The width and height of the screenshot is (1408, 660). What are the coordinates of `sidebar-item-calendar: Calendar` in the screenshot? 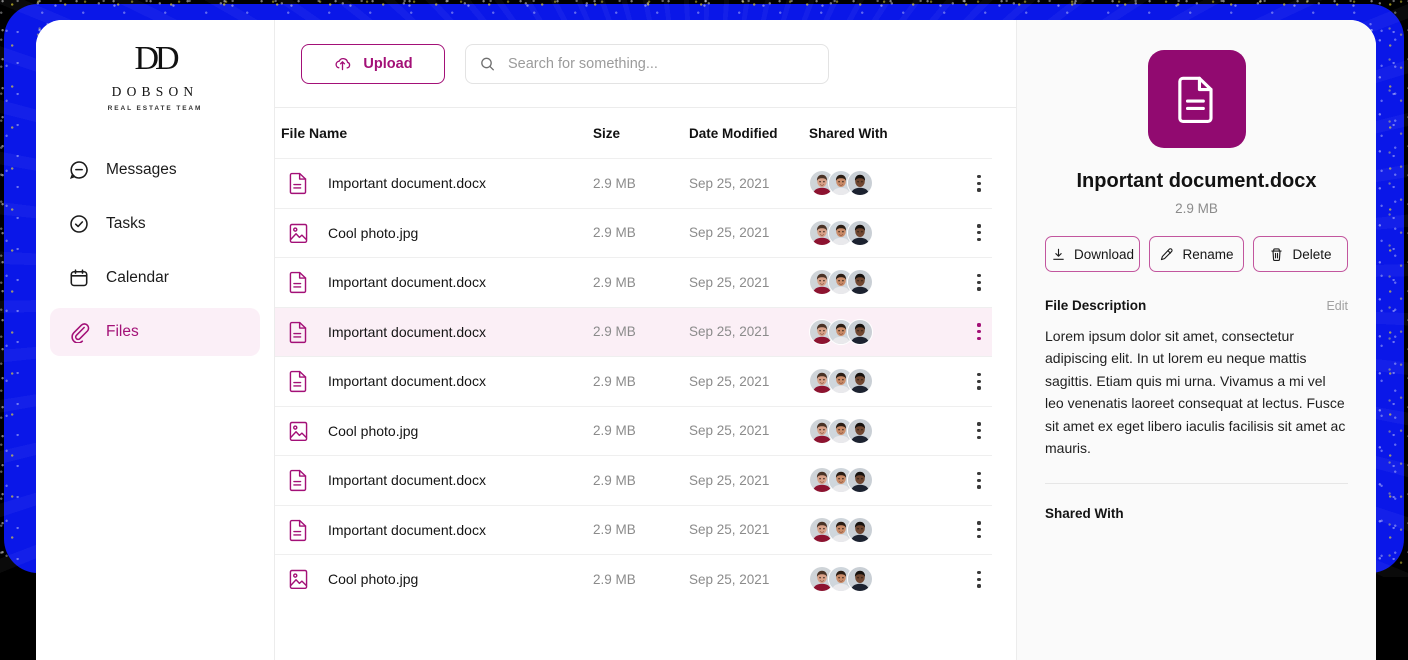 It's located at (155, 278).